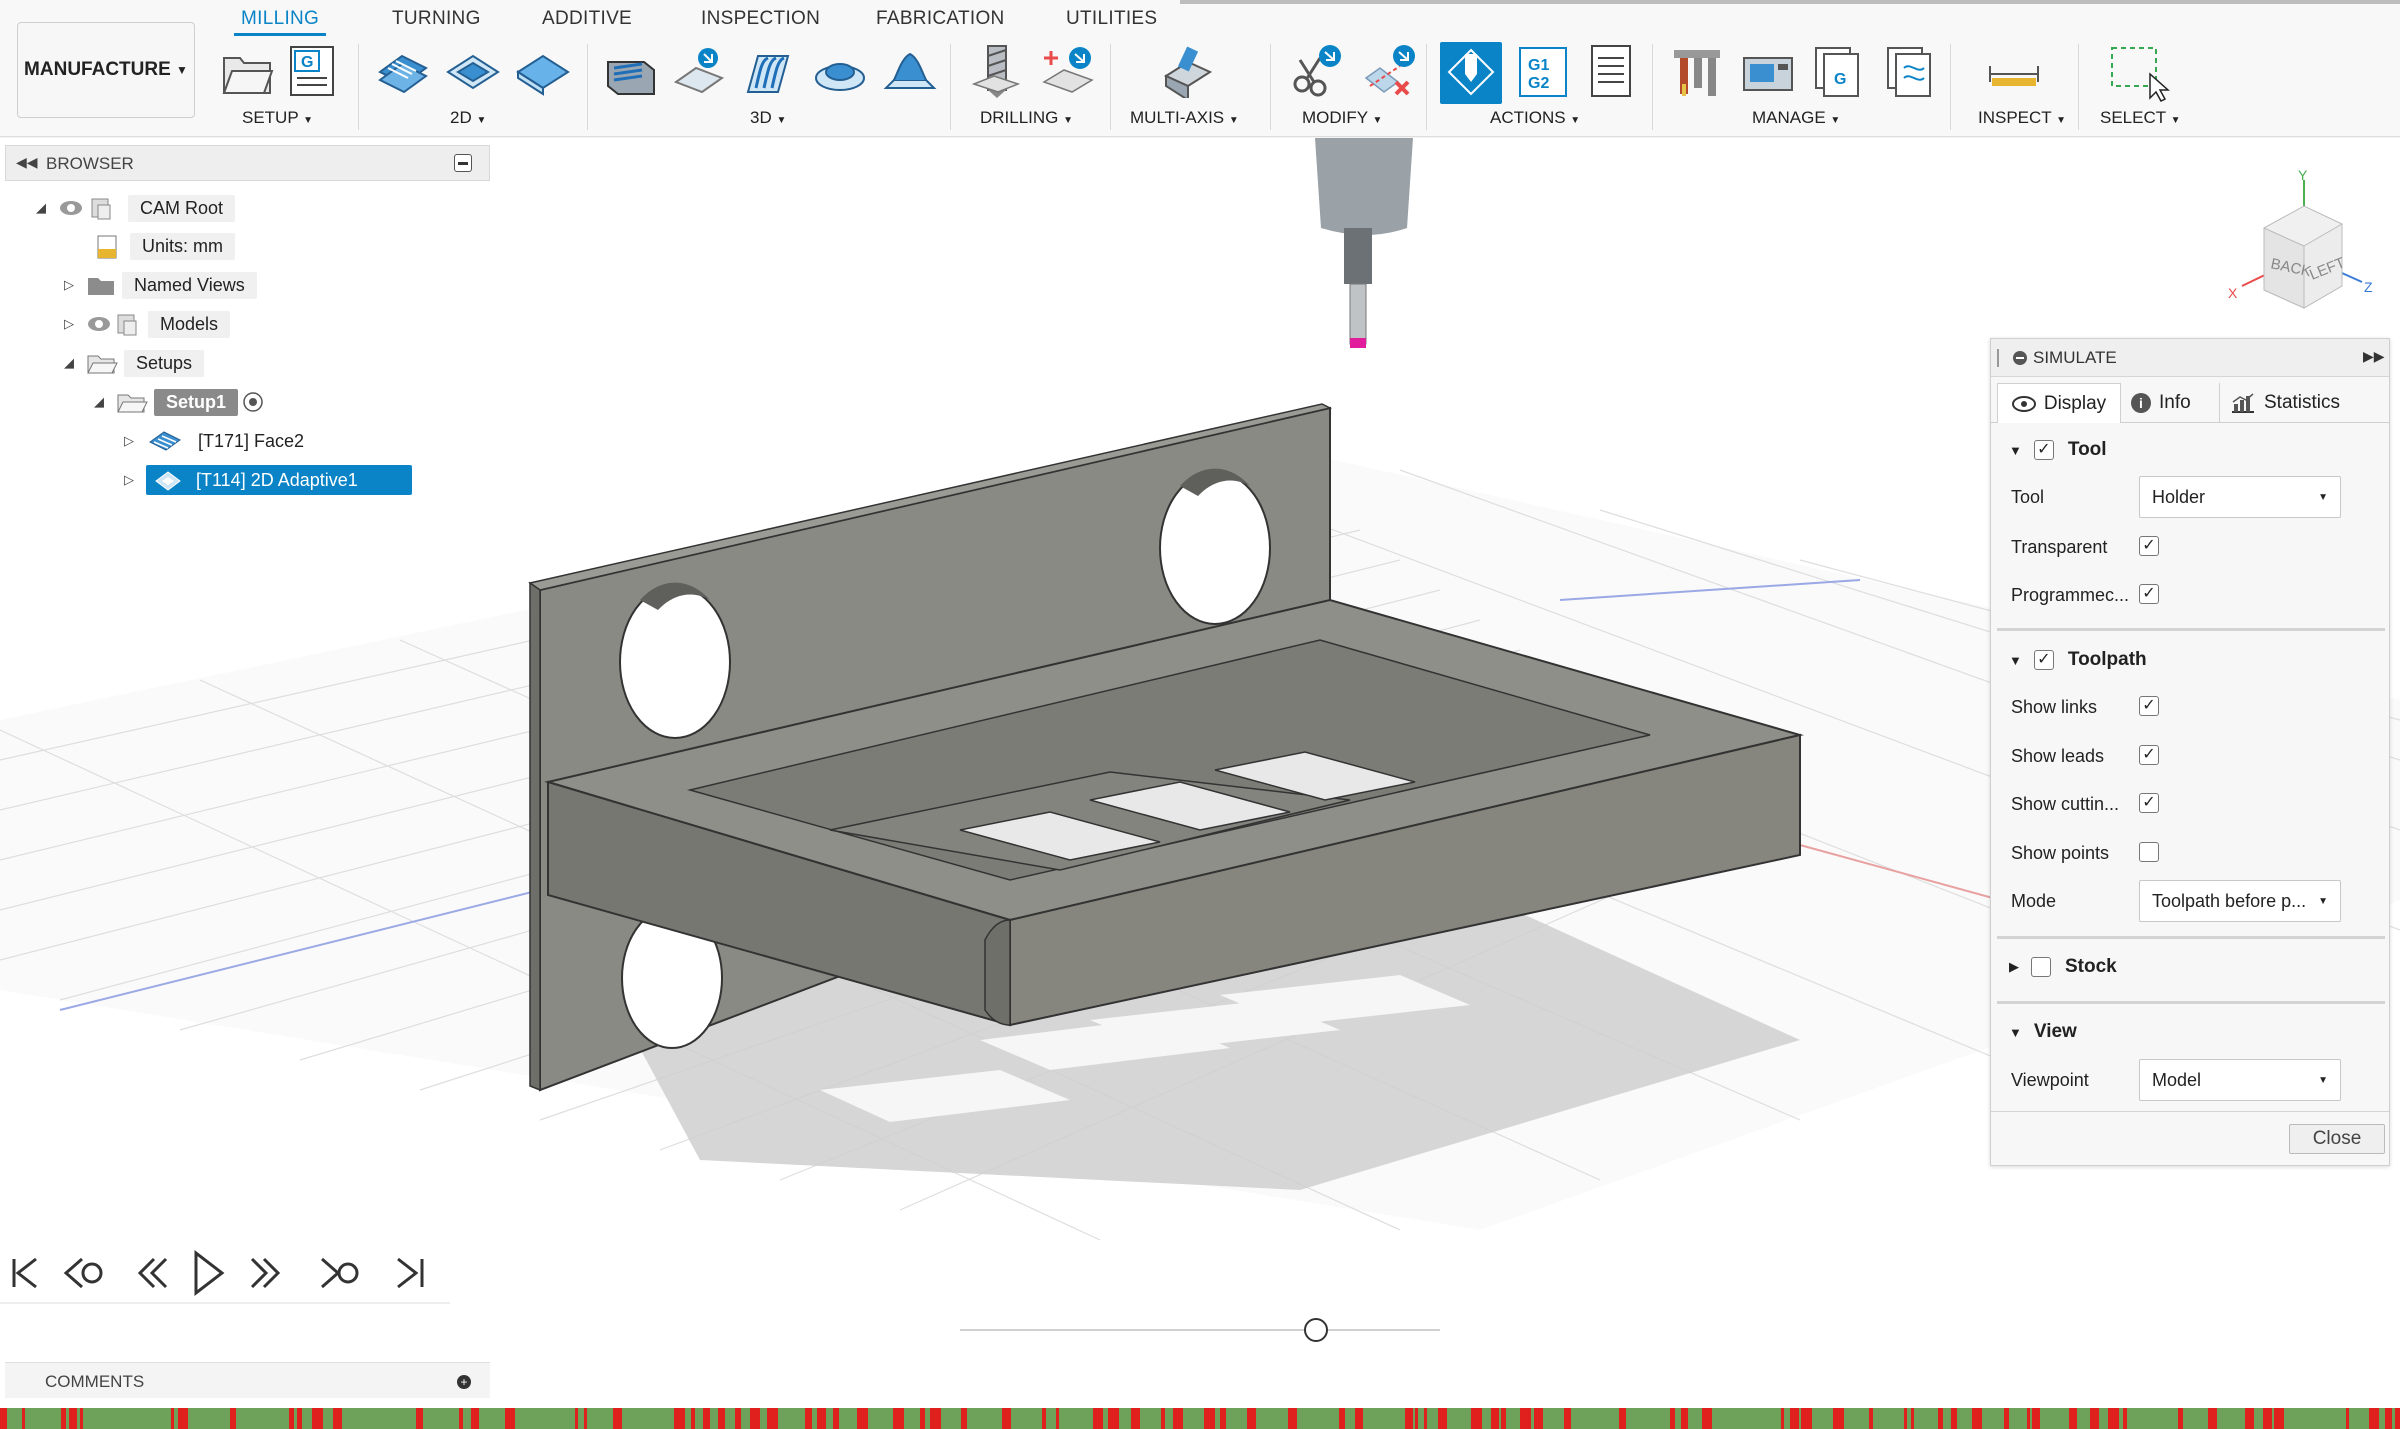 Image resolution: width=2400 pixels, height=1429 pixels. What do you see at coordinates (632, 71) in the screenshot?
I see `3d-adaptive-icon` at bounding box center [632, 71].